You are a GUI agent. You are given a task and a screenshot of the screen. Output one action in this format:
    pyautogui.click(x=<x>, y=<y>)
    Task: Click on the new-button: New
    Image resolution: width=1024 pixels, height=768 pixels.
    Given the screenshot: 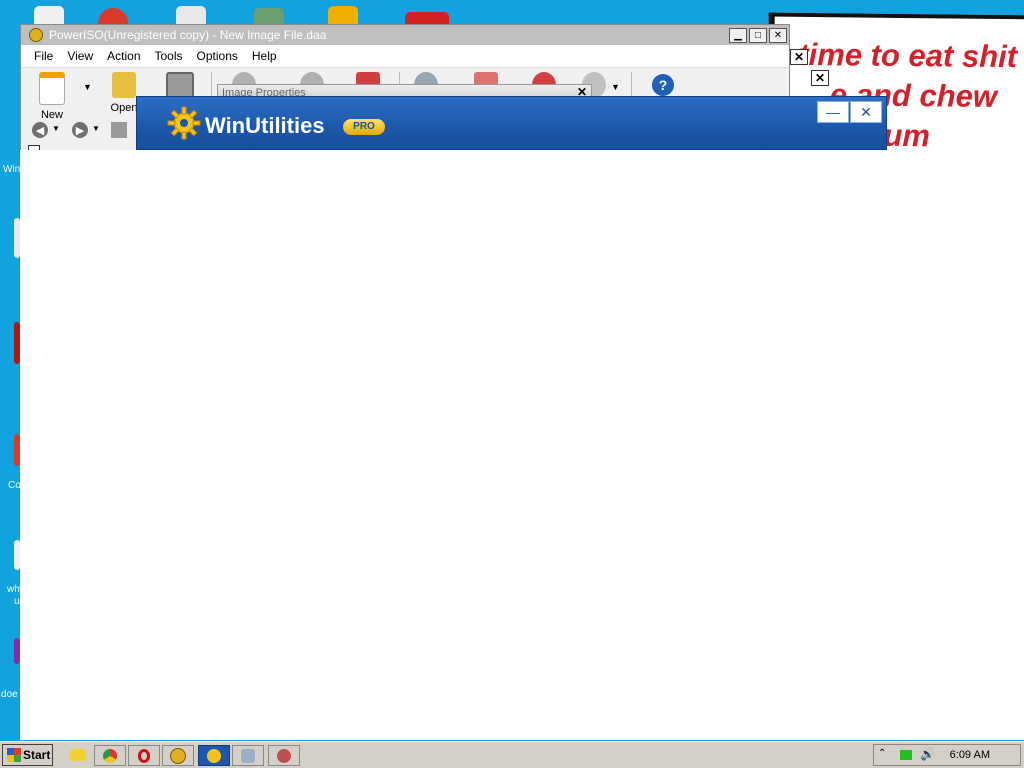 What is the action you would take?
    pyautogui.click(x=52, y=96)
    